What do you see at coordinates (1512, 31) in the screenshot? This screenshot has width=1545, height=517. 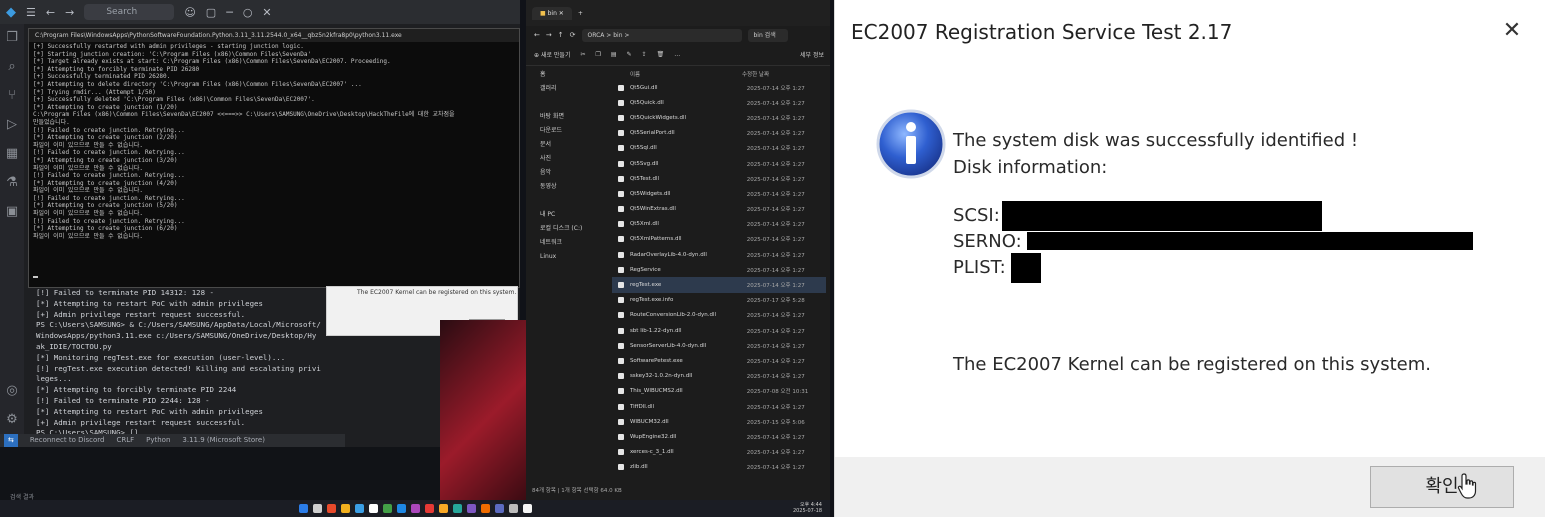 I see `dialog-close-icon: ✕` at bounding box center [1512, 31].